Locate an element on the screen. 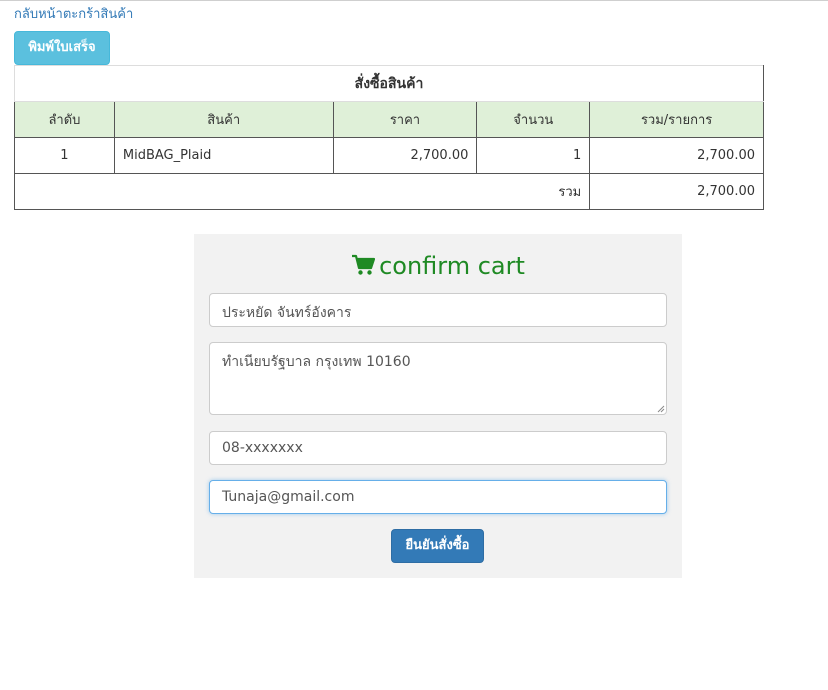  resize-grip-icon is located at coordinates (661, 409).